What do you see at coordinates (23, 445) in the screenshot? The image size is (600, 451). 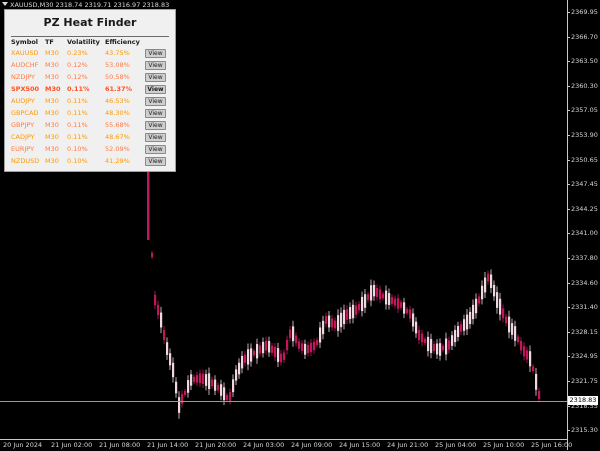 I see `time-tick-label: 20 Jun 2024` at bounding box center [23, 445].